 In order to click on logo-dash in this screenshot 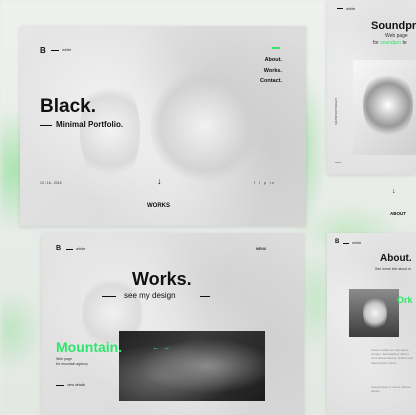, I will do `click(55, 50)`.